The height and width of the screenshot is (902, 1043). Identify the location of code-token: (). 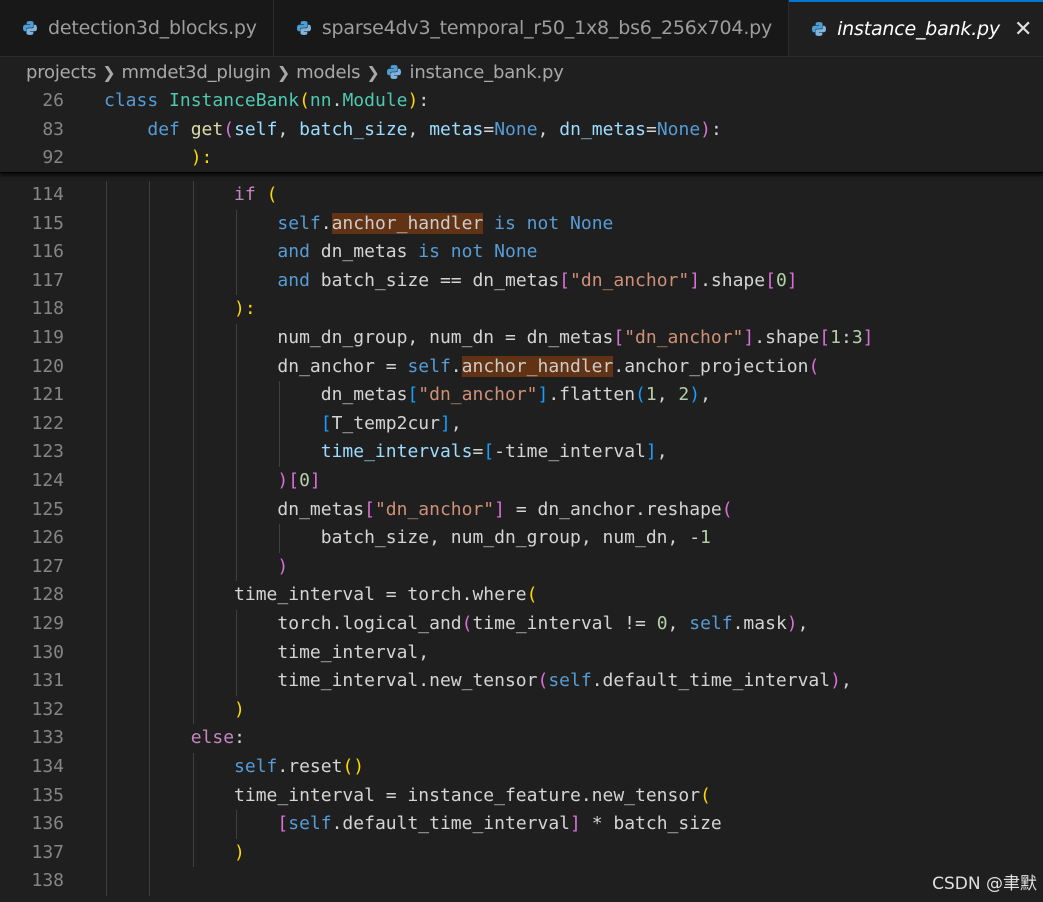
(353, 766).